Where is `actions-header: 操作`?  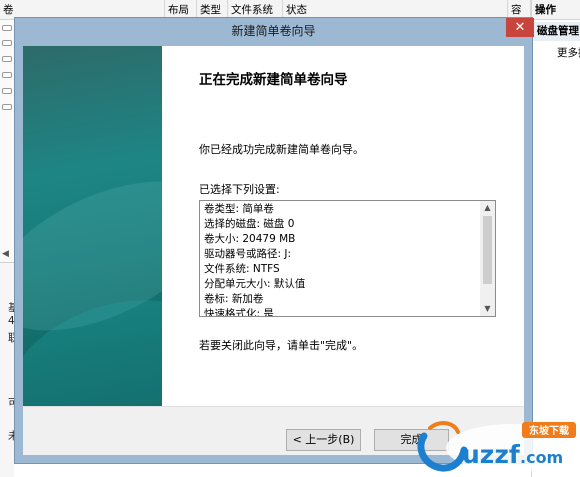 actions-header: 操作 is located at coordinates (556, 10).